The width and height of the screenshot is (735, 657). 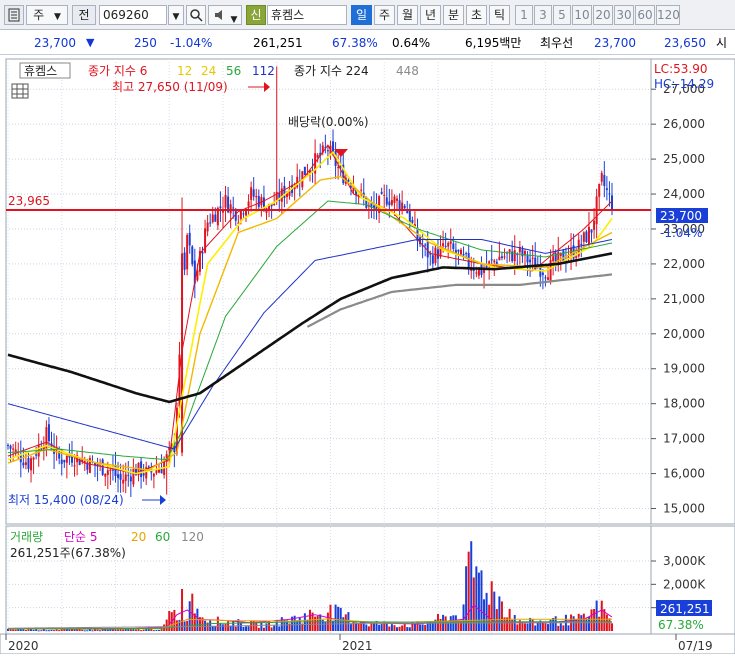 I want to click on type-select: 주 ▼, so click(x=47, y=15).